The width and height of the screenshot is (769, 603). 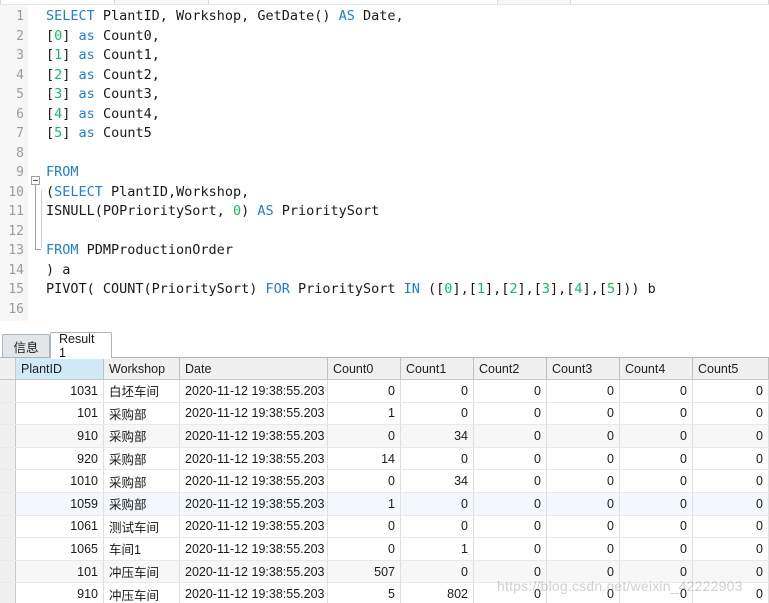 What do you see at coordinates (8, 368) in the screenshot?
I see `row-selector-header` at bounding box center [8, 368].